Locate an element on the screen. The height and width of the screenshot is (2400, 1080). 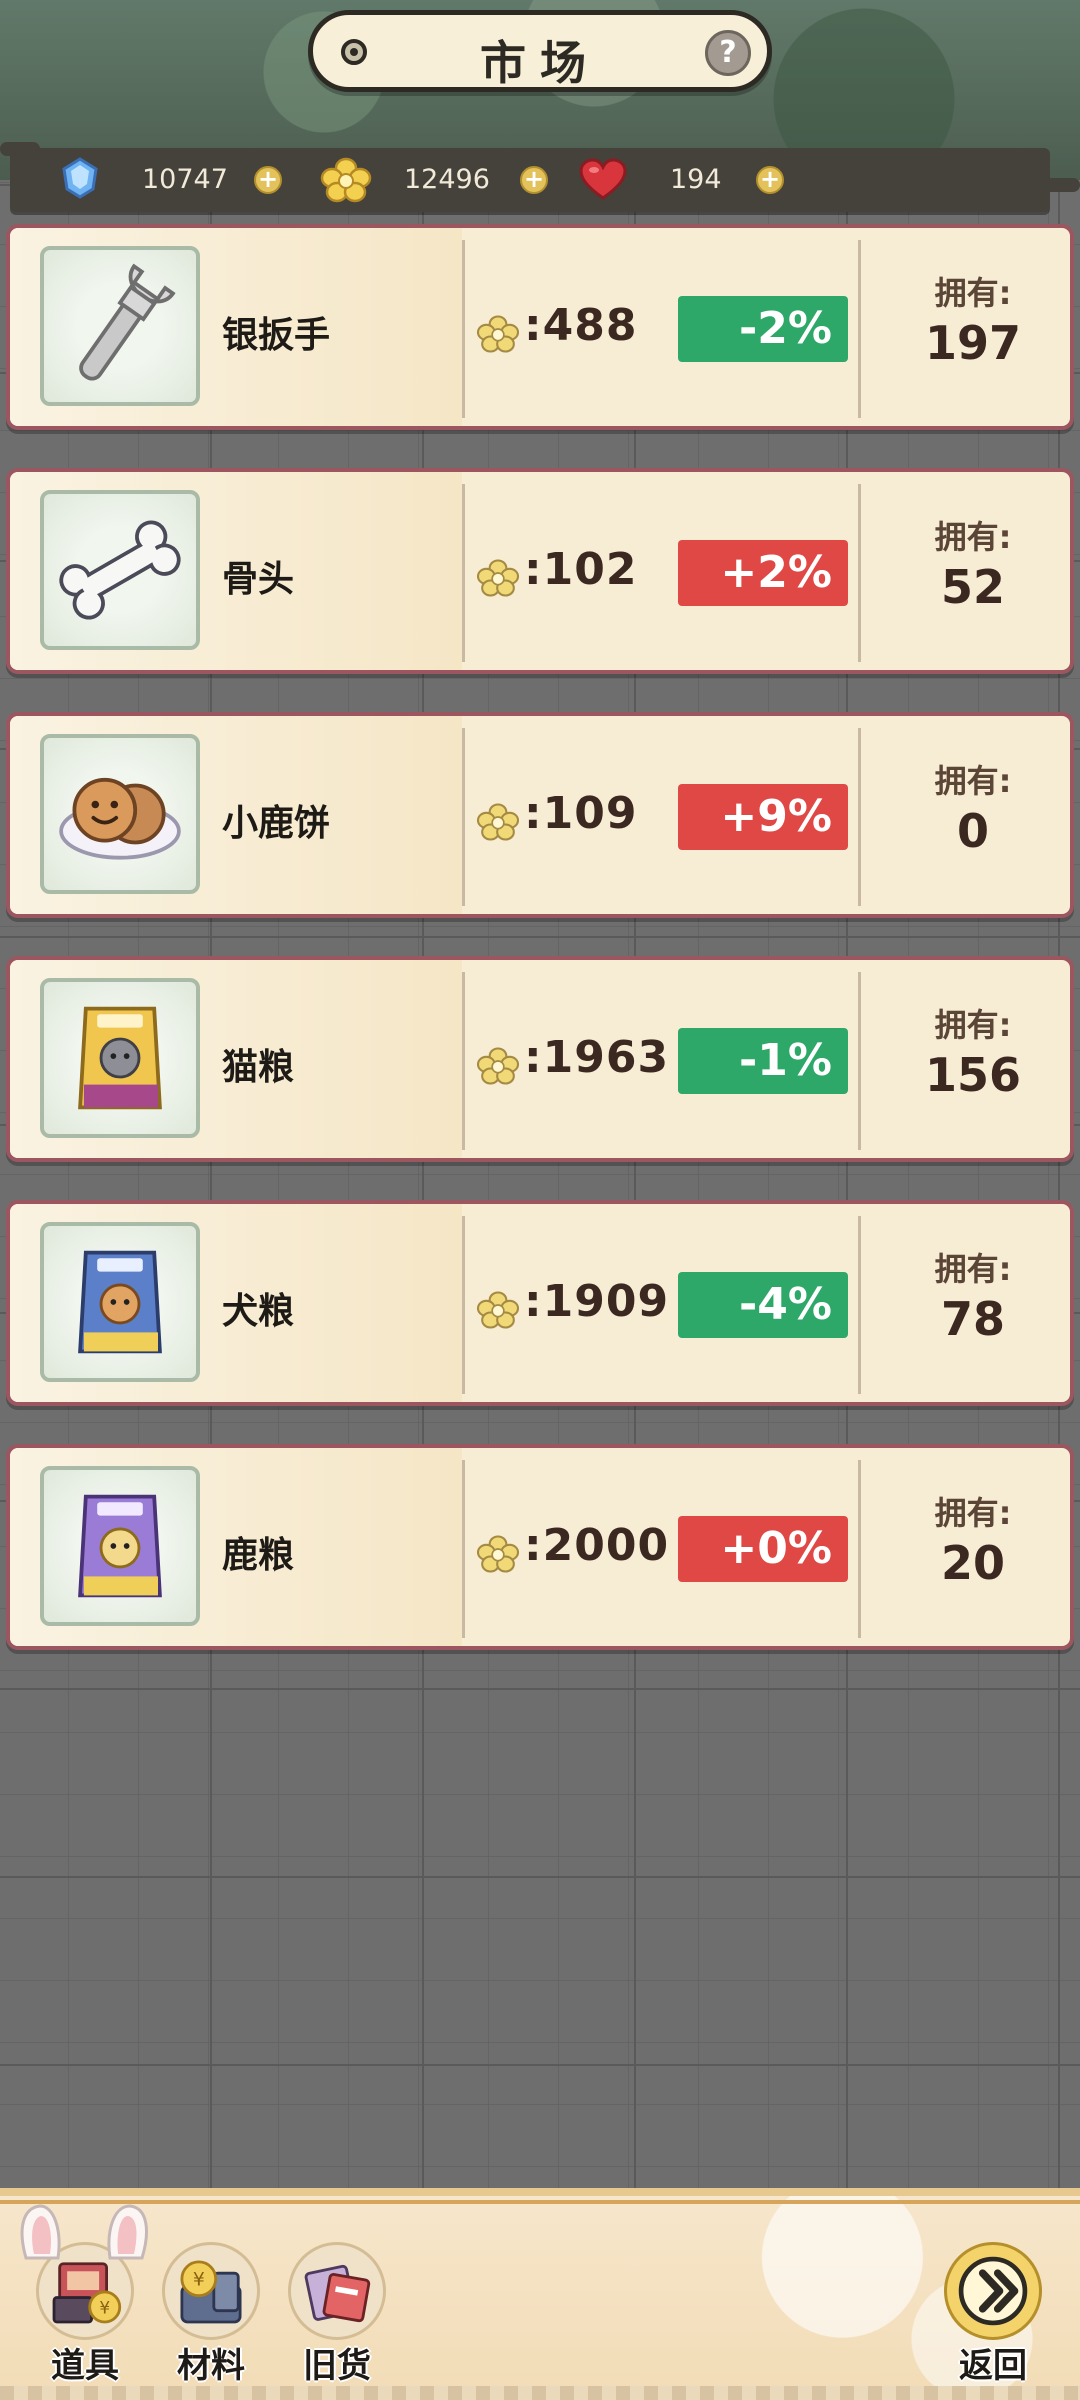
bunny-ears-decoration is located at coordinates (84, 2232).